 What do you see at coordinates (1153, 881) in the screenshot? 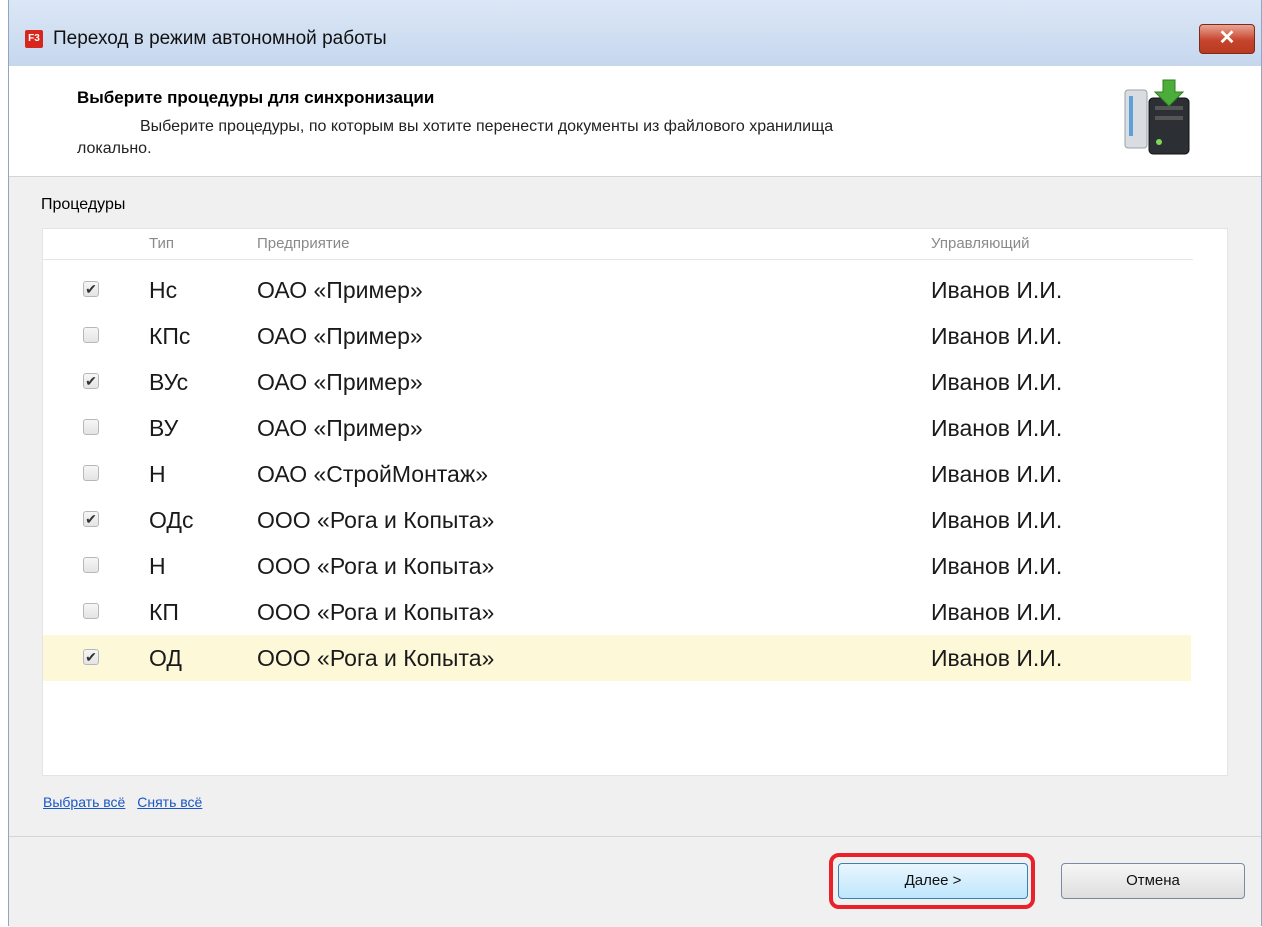
I see `cancel-button: Отмена` at bounding box center [1153, 881].